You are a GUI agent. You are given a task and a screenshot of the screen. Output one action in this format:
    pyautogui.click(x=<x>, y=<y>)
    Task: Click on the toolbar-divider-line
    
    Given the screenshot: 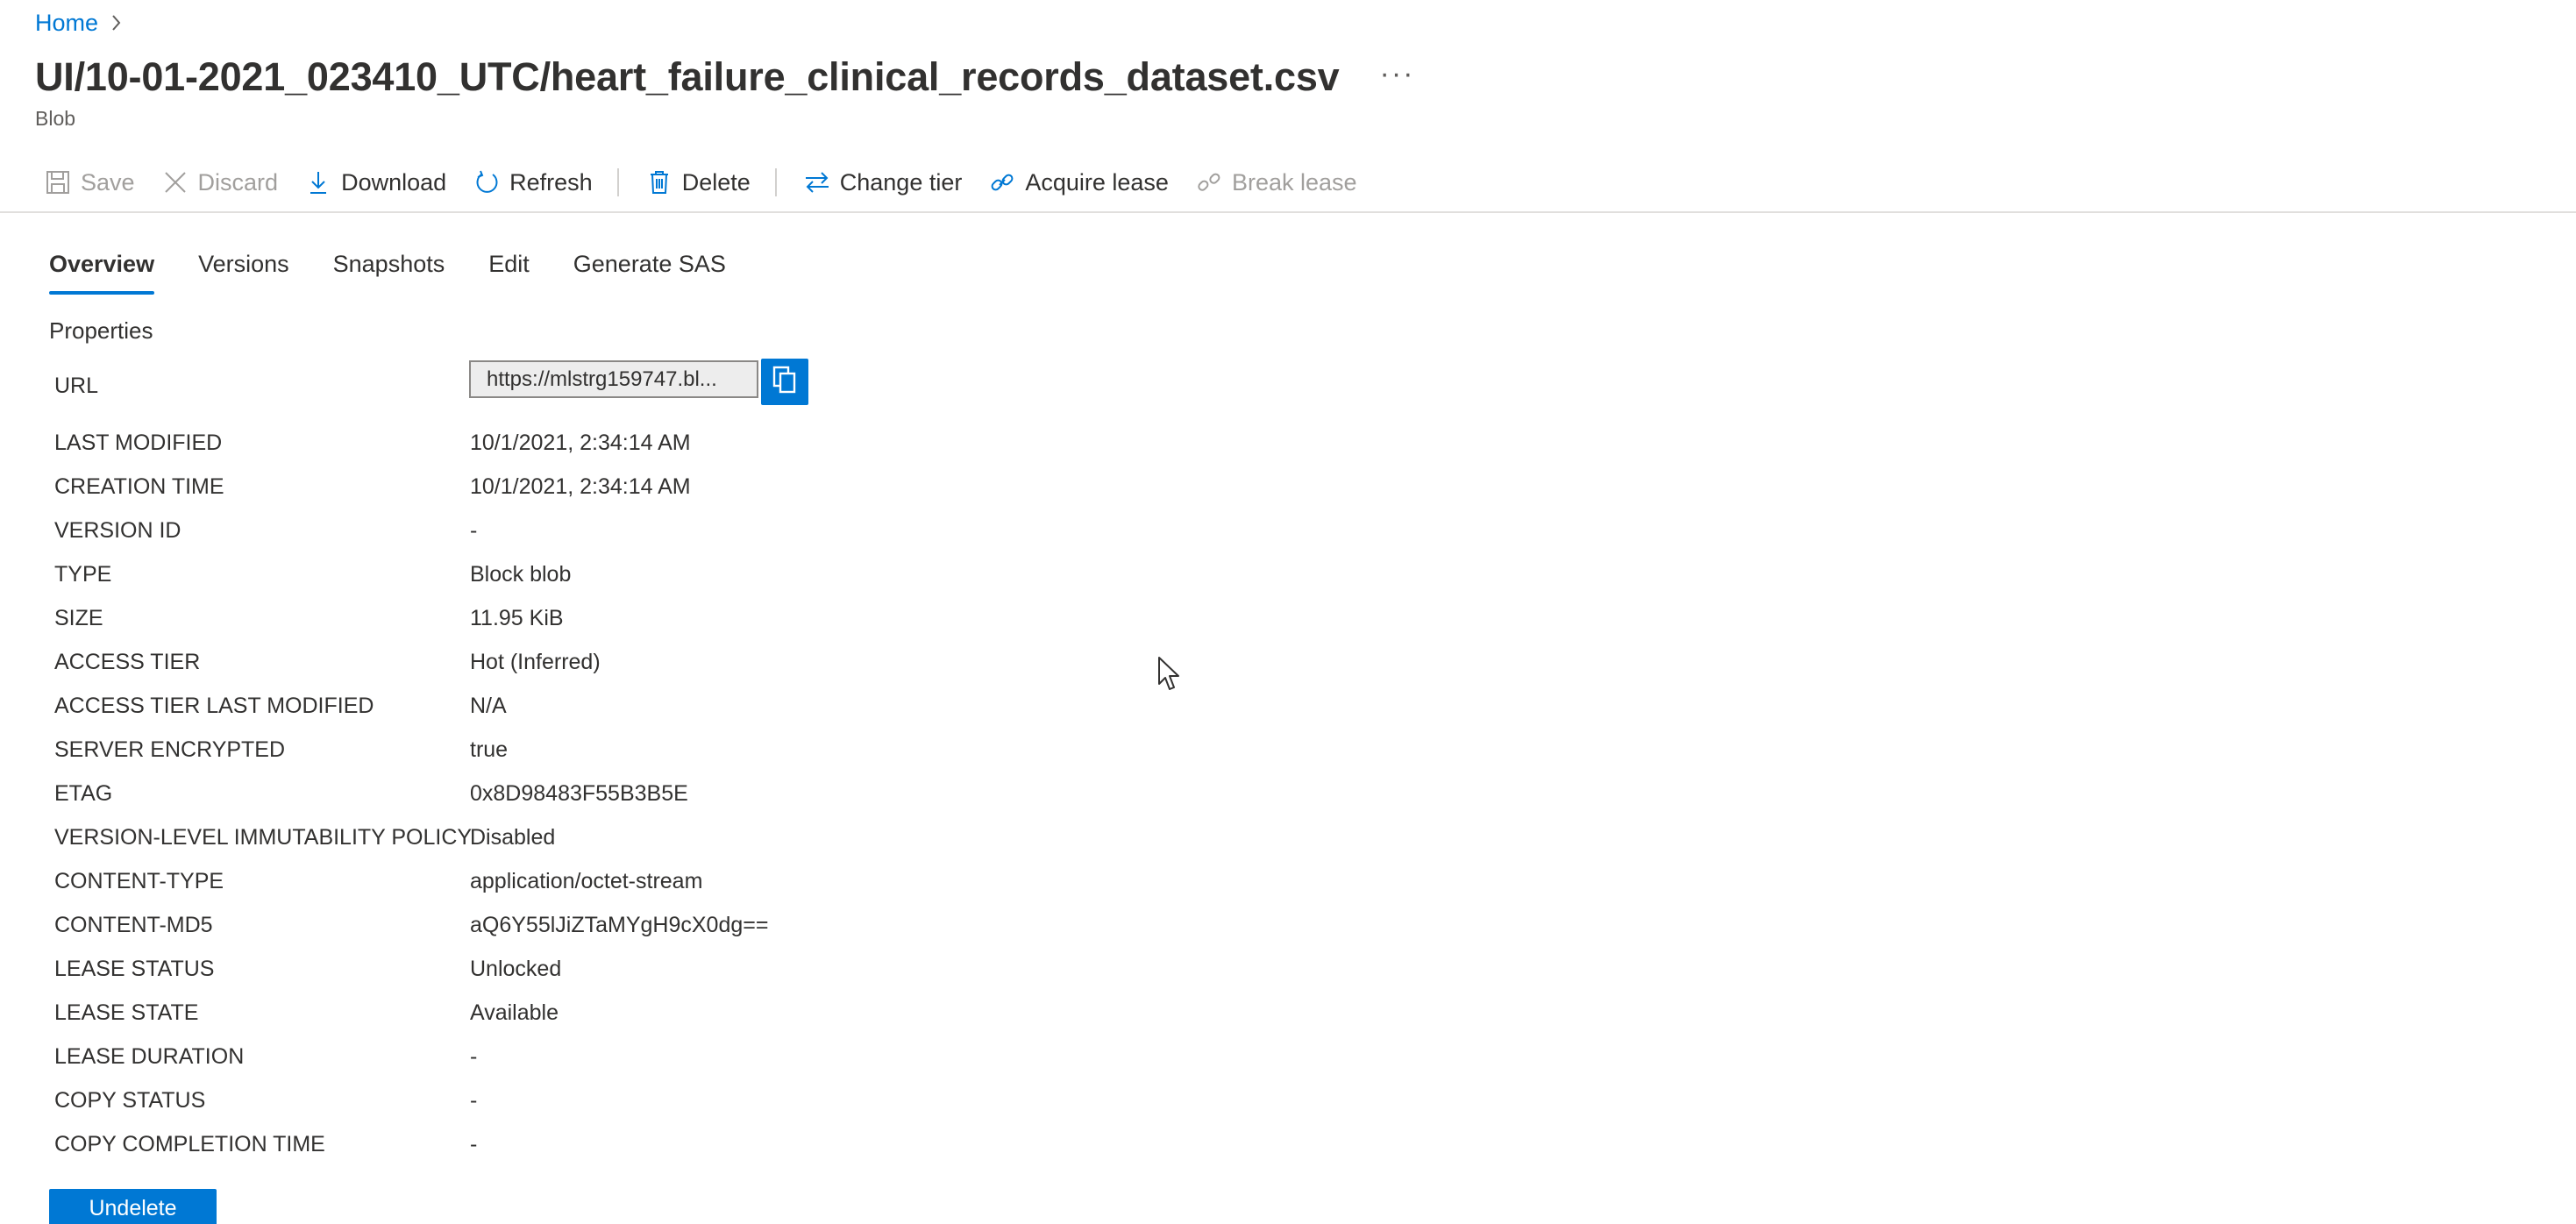 What is the action you would take?
    pyautogui.click(x=1288, y=212)
    